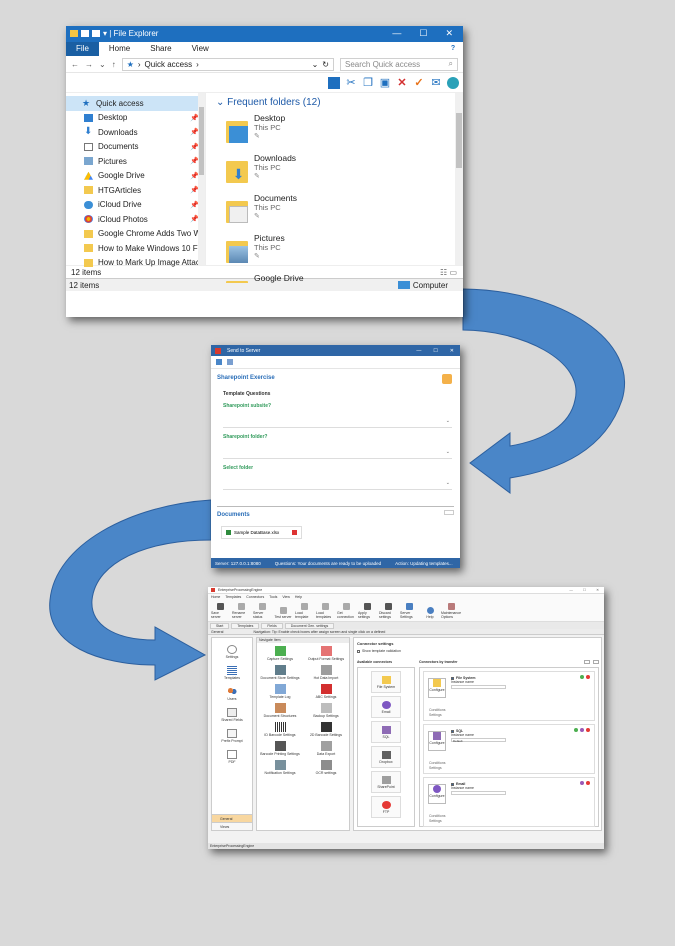 The image size is (675, 946). I want to click on connector-sharepoint: SharePoint, so click(386, 782).